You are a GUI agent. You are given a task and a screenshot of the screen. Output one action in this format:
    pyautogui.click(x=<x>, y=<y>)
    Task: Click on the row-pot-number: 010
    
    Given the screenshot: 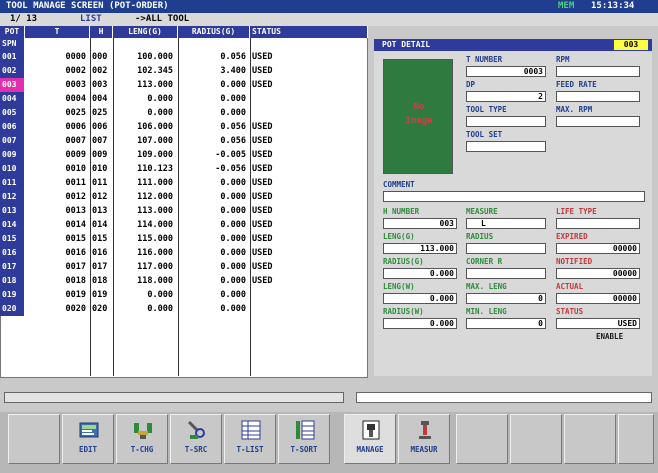 What is the action you would take?
    pyautogui.click(x=12, y=169)
    